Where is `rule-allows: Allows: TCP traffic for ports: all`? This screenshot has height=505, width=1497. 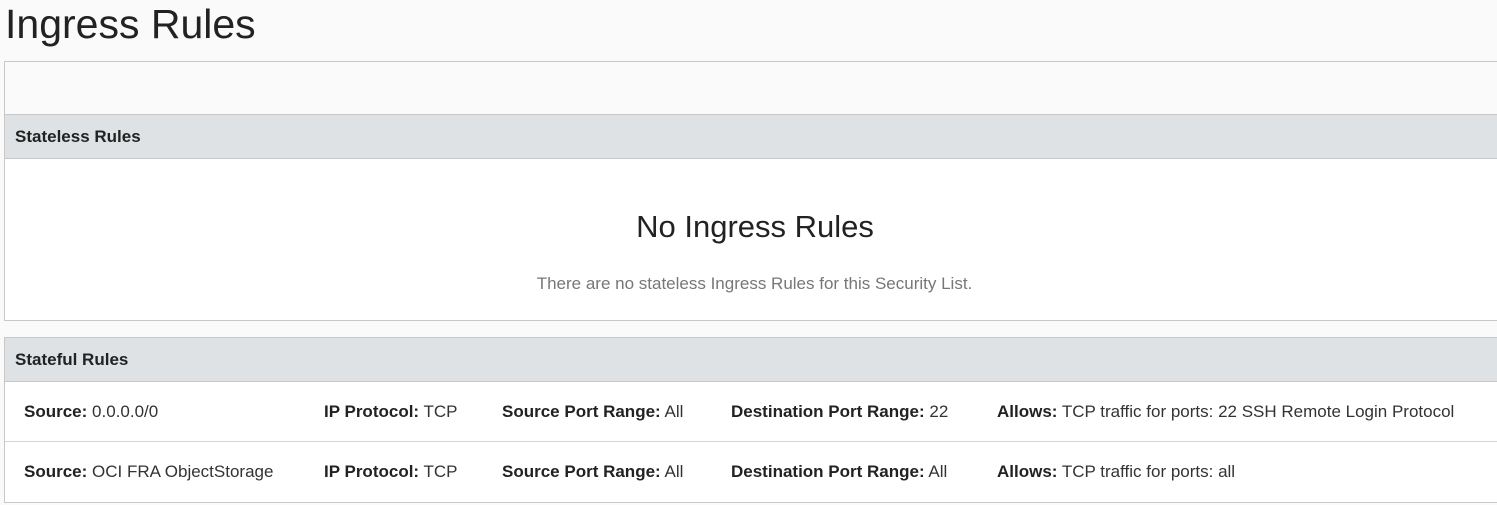
rule-allows: Allows: TCP traffic for ports: all is located at coordinates (1116, 472).